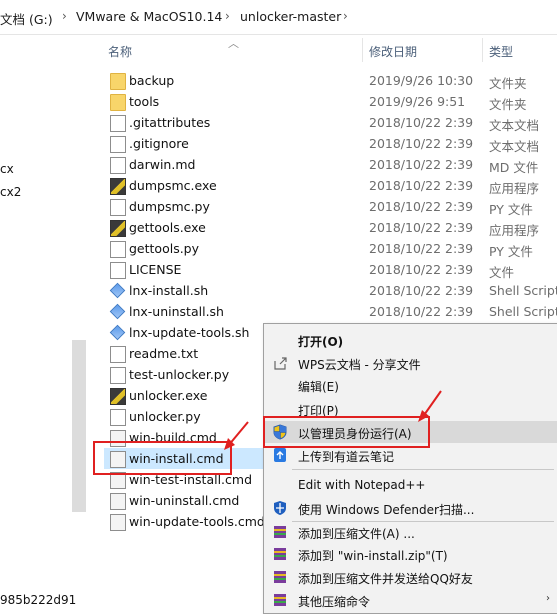  Describe the element at coordinates (26, 18) in the screenshot. I see `breadcrumb-drive: 文档 (G:)` at that location.